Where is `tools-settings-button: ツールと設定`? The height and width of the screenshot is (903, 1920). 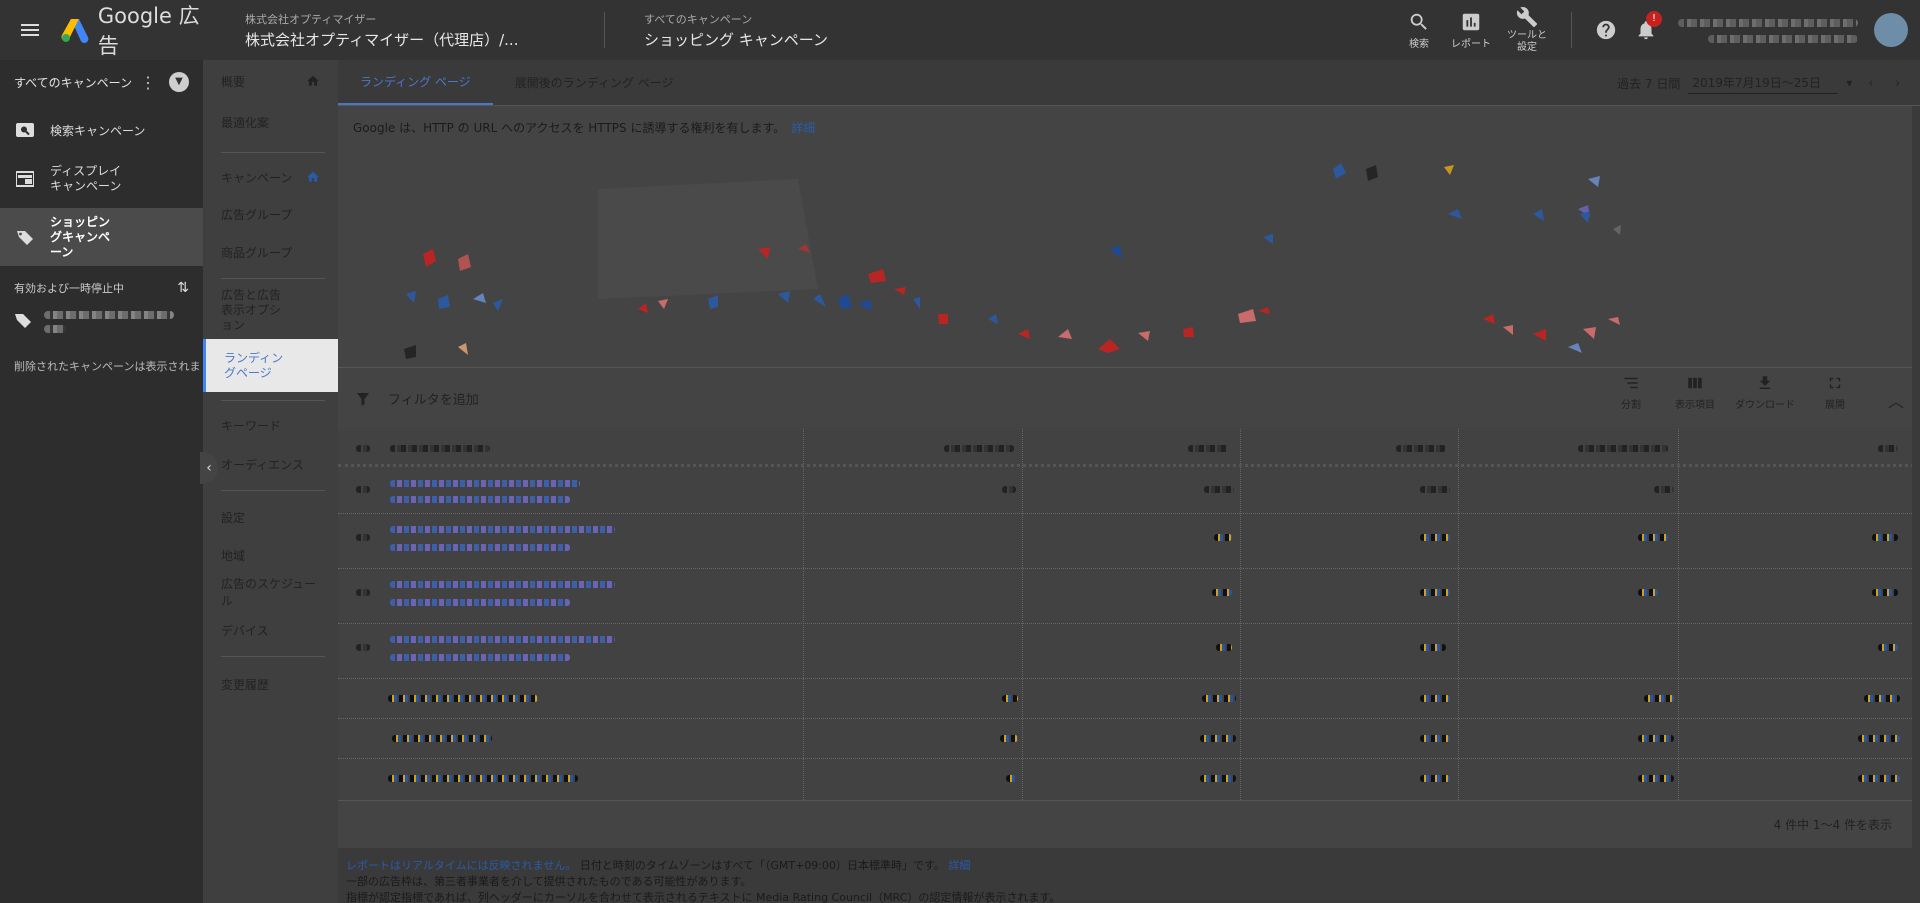 tools-settings-button: ツールと設定 is located at coordinates (1527, 30).